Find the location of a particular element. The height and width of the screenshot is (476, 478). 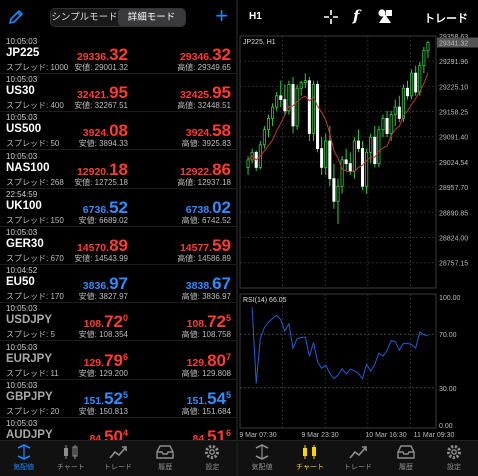

indicator-icon: f is located at coordinates (356, 16).